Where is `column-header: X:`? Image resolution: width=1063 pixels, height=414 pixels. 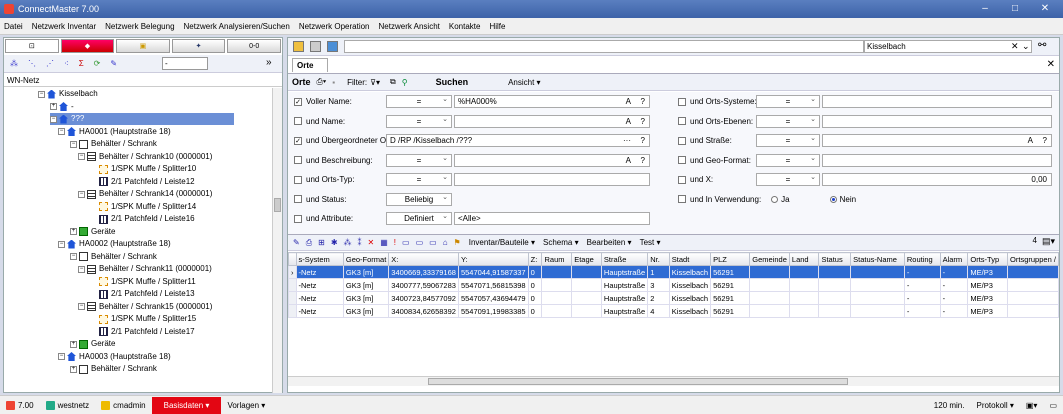 column-header: X: is located at coordinates (423, 259).